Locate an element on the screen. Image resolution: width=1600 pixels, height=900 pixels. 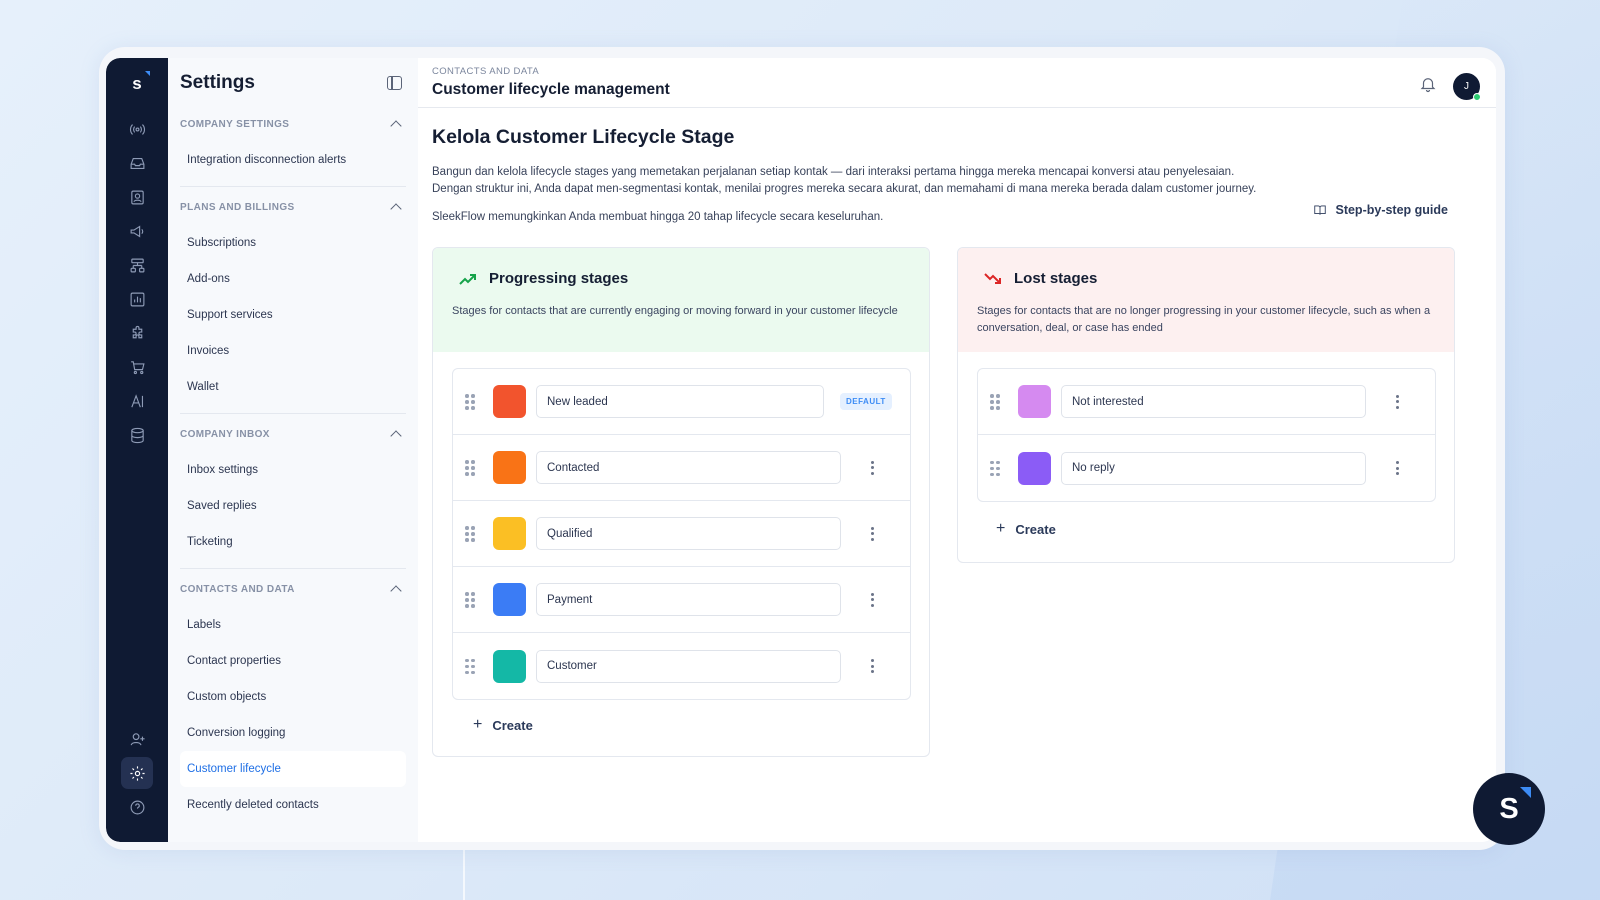
list-item: Qualified is located at coordinates (681, 534).